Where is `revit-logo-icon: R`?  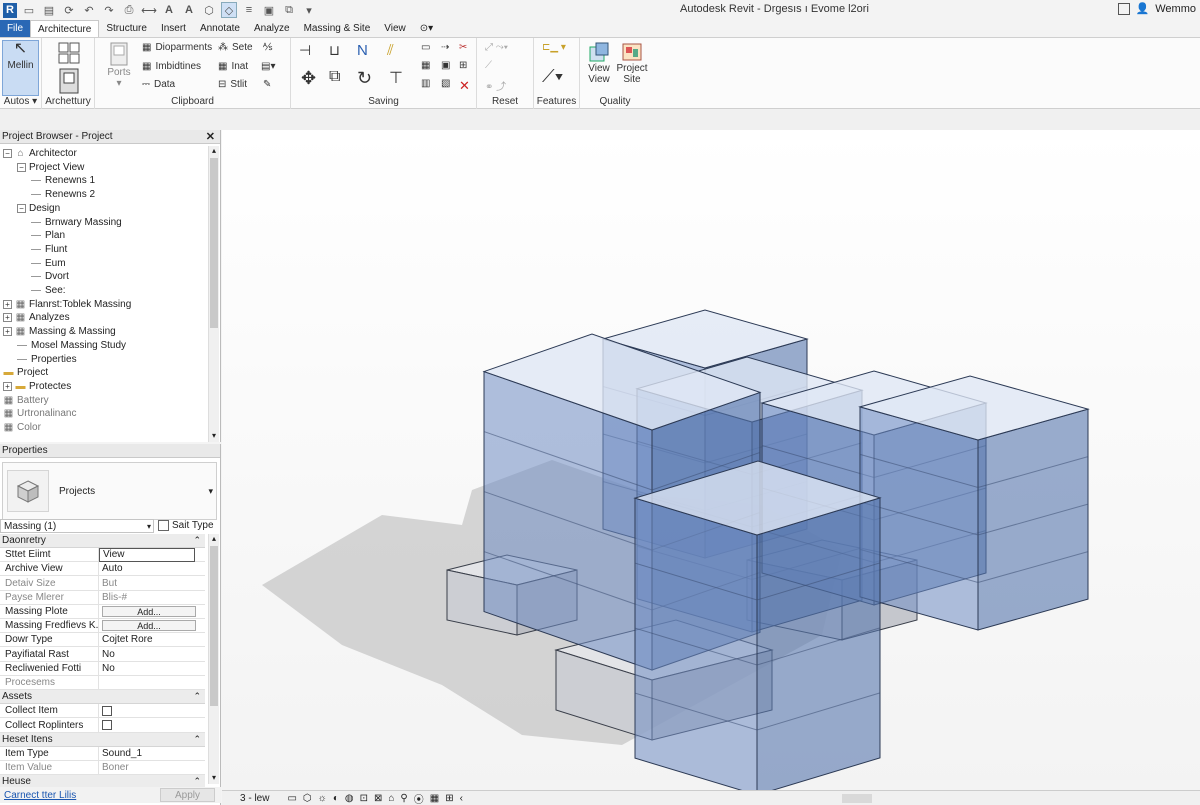 revit-logo-icon: R is located at coordinates (10, 10).